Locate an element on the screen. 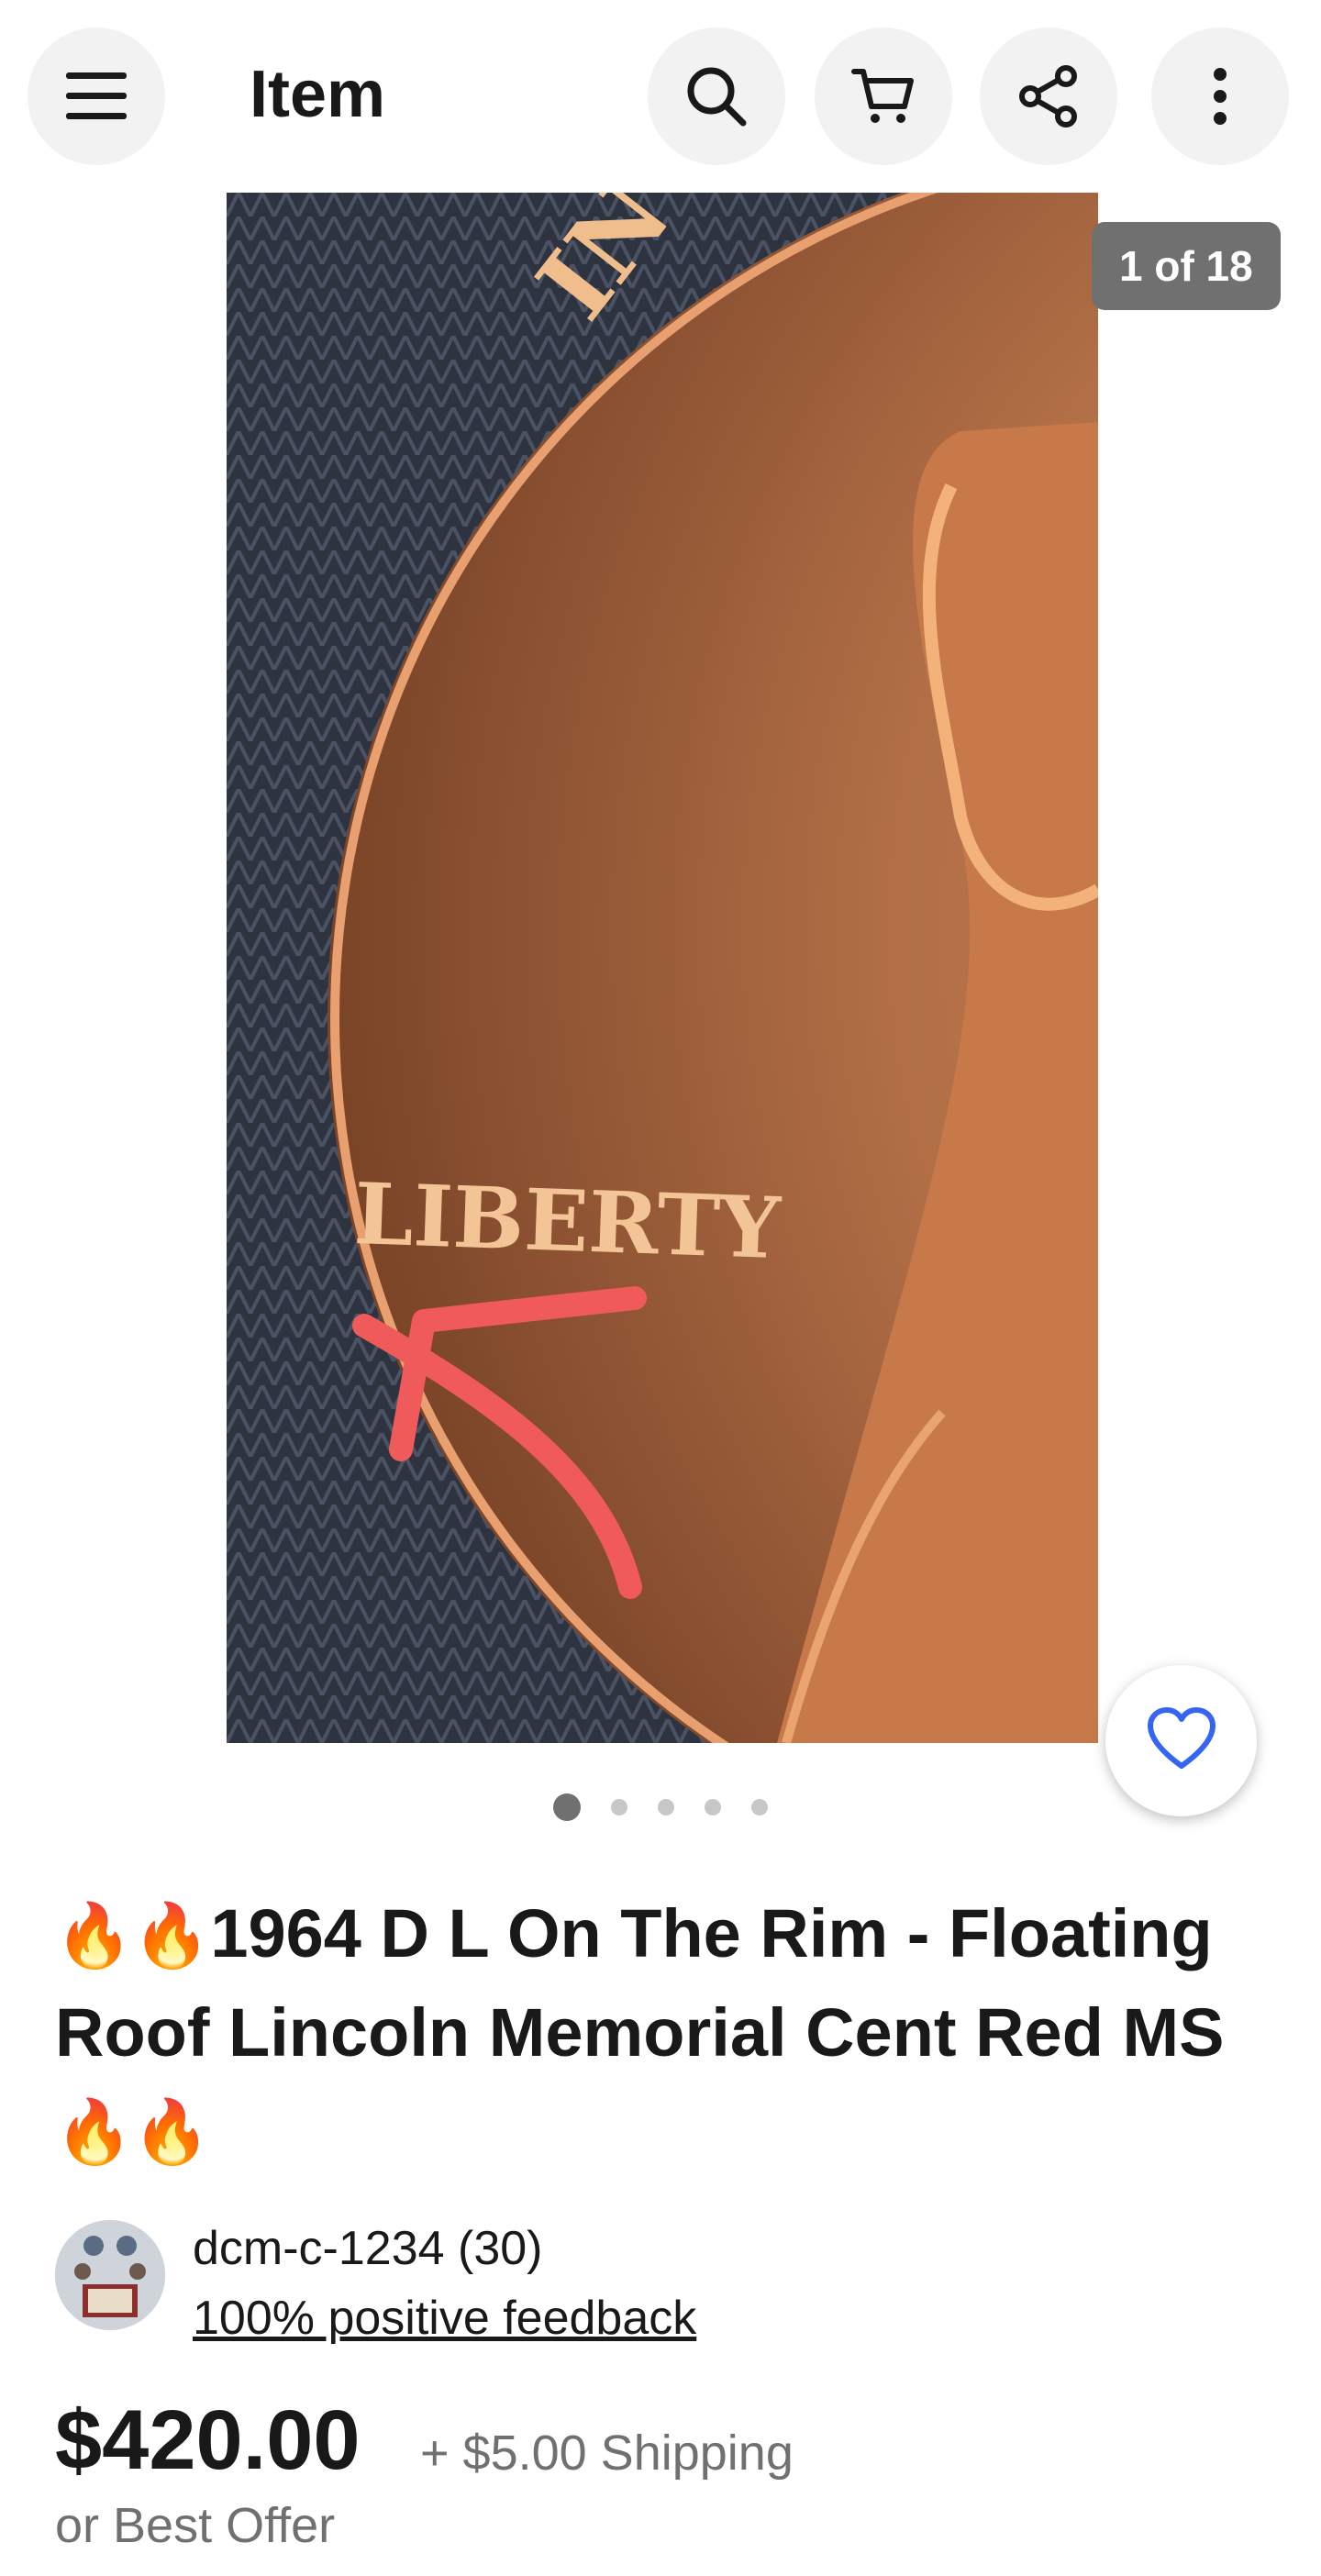  shipping-cost: + $5.00 Shipping is located at coordinates (607, 2453).